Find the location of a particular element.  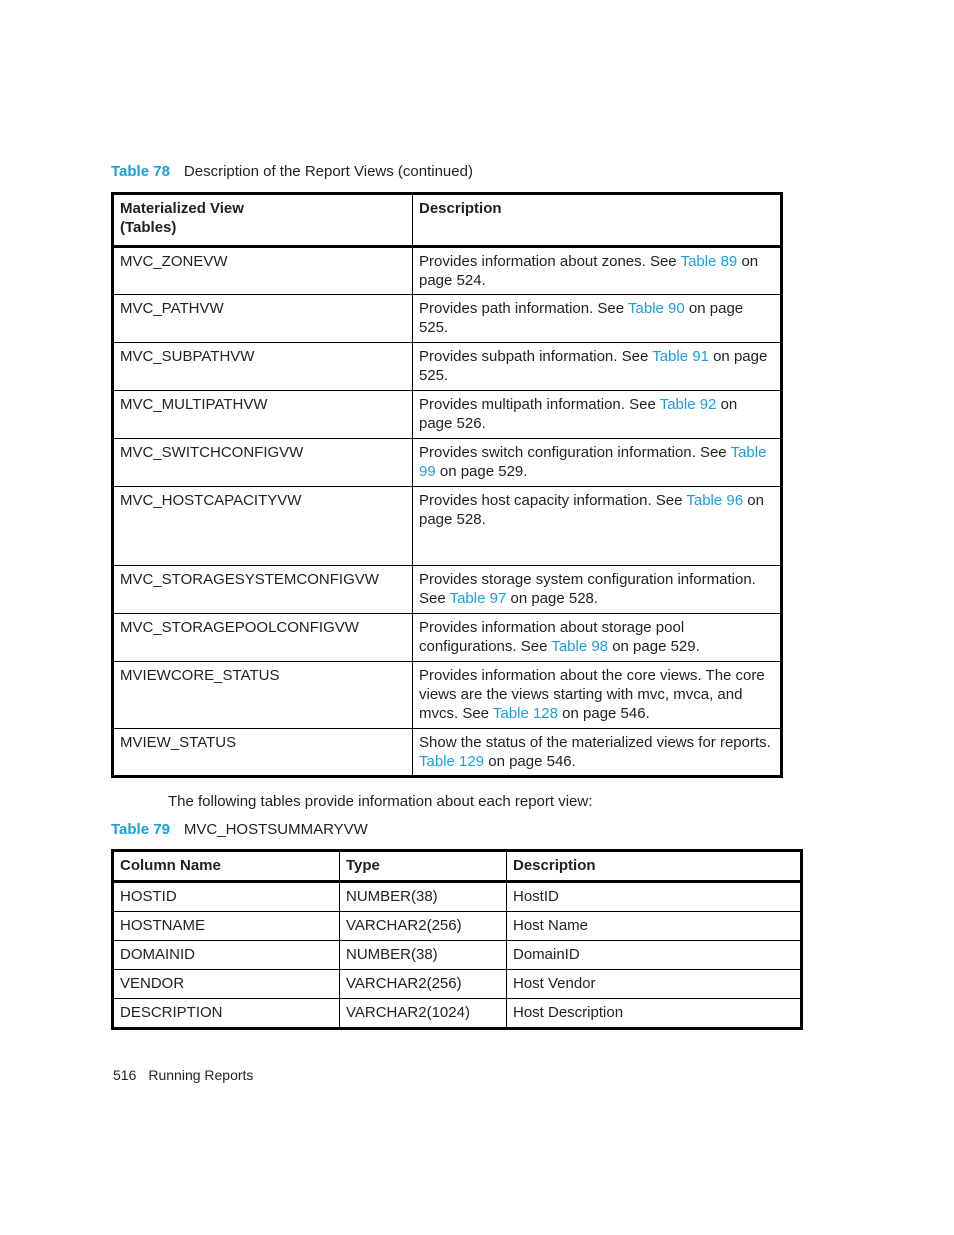

header-type: Type is located at coordinates (423, 866).